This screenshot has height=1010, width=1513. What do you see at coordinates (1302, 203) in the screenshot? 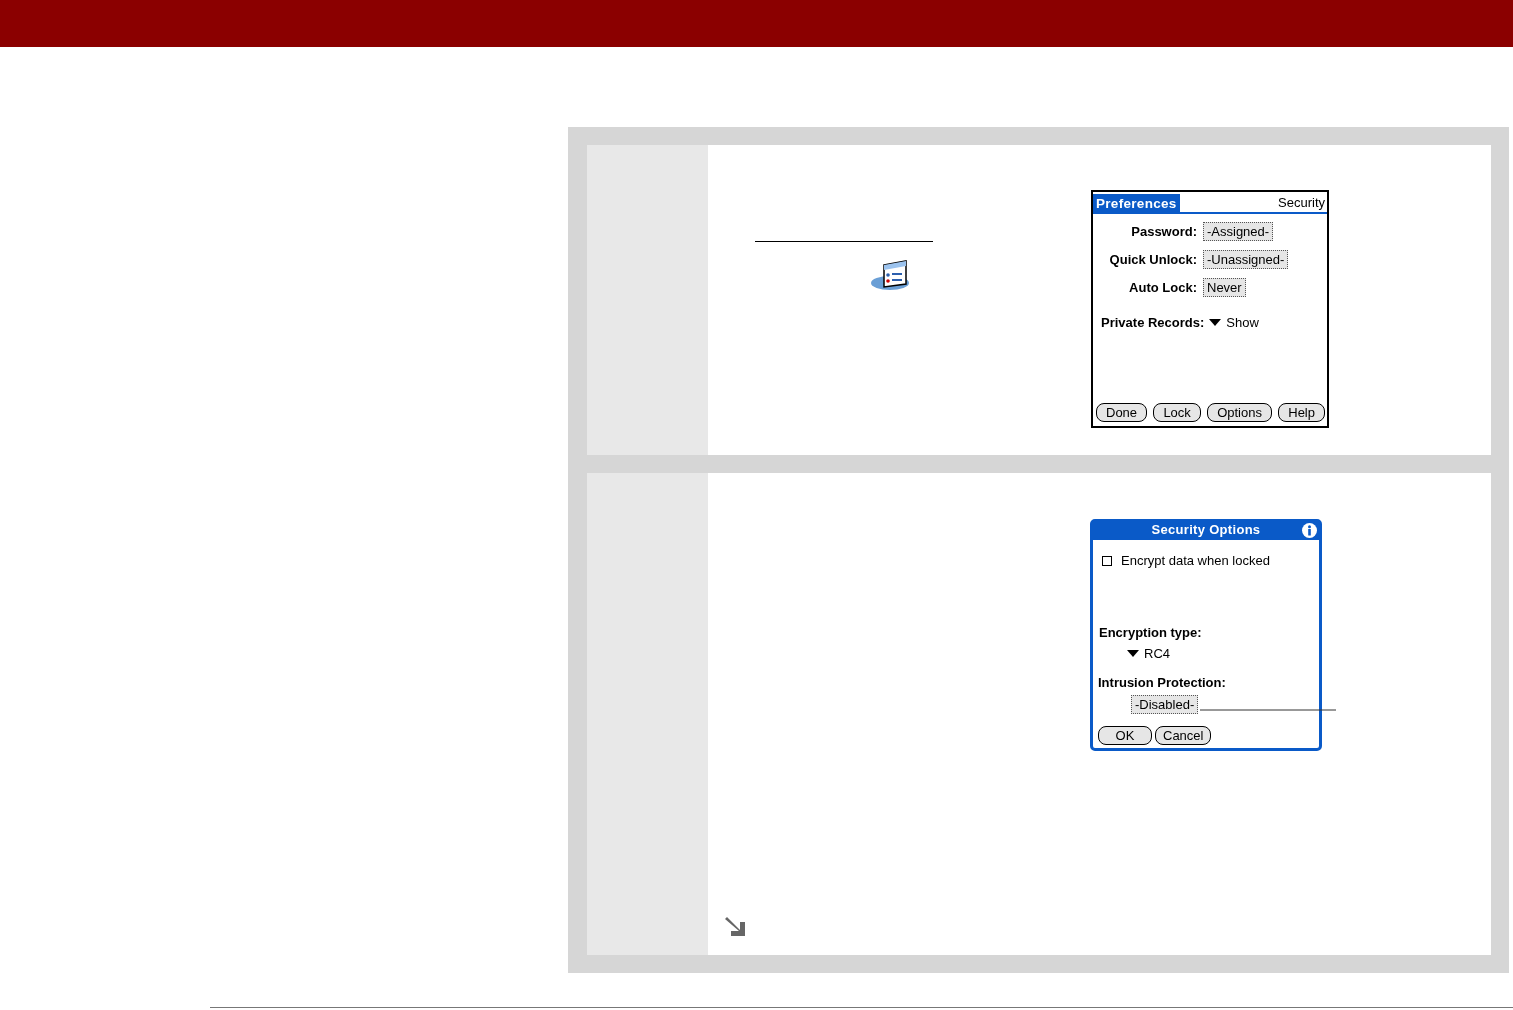
I see `section-label: Security` at bounding box center [1302, 203].